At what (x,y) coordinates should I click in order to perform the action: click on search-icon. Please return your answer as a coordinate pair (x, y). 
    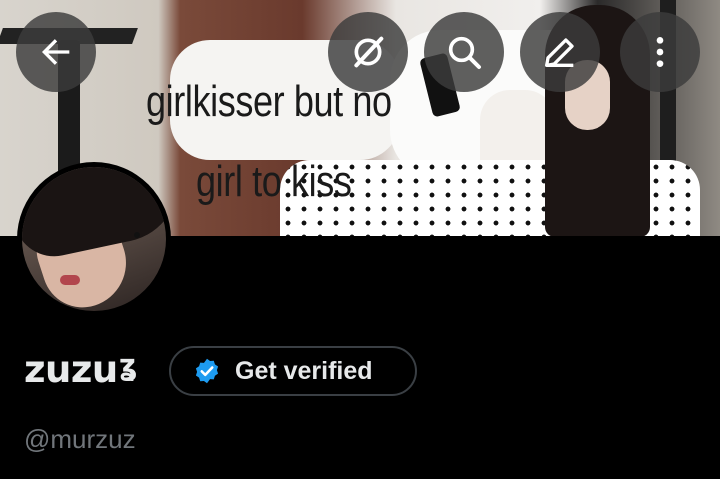
    Looking at the image, I should click on (464, 52).